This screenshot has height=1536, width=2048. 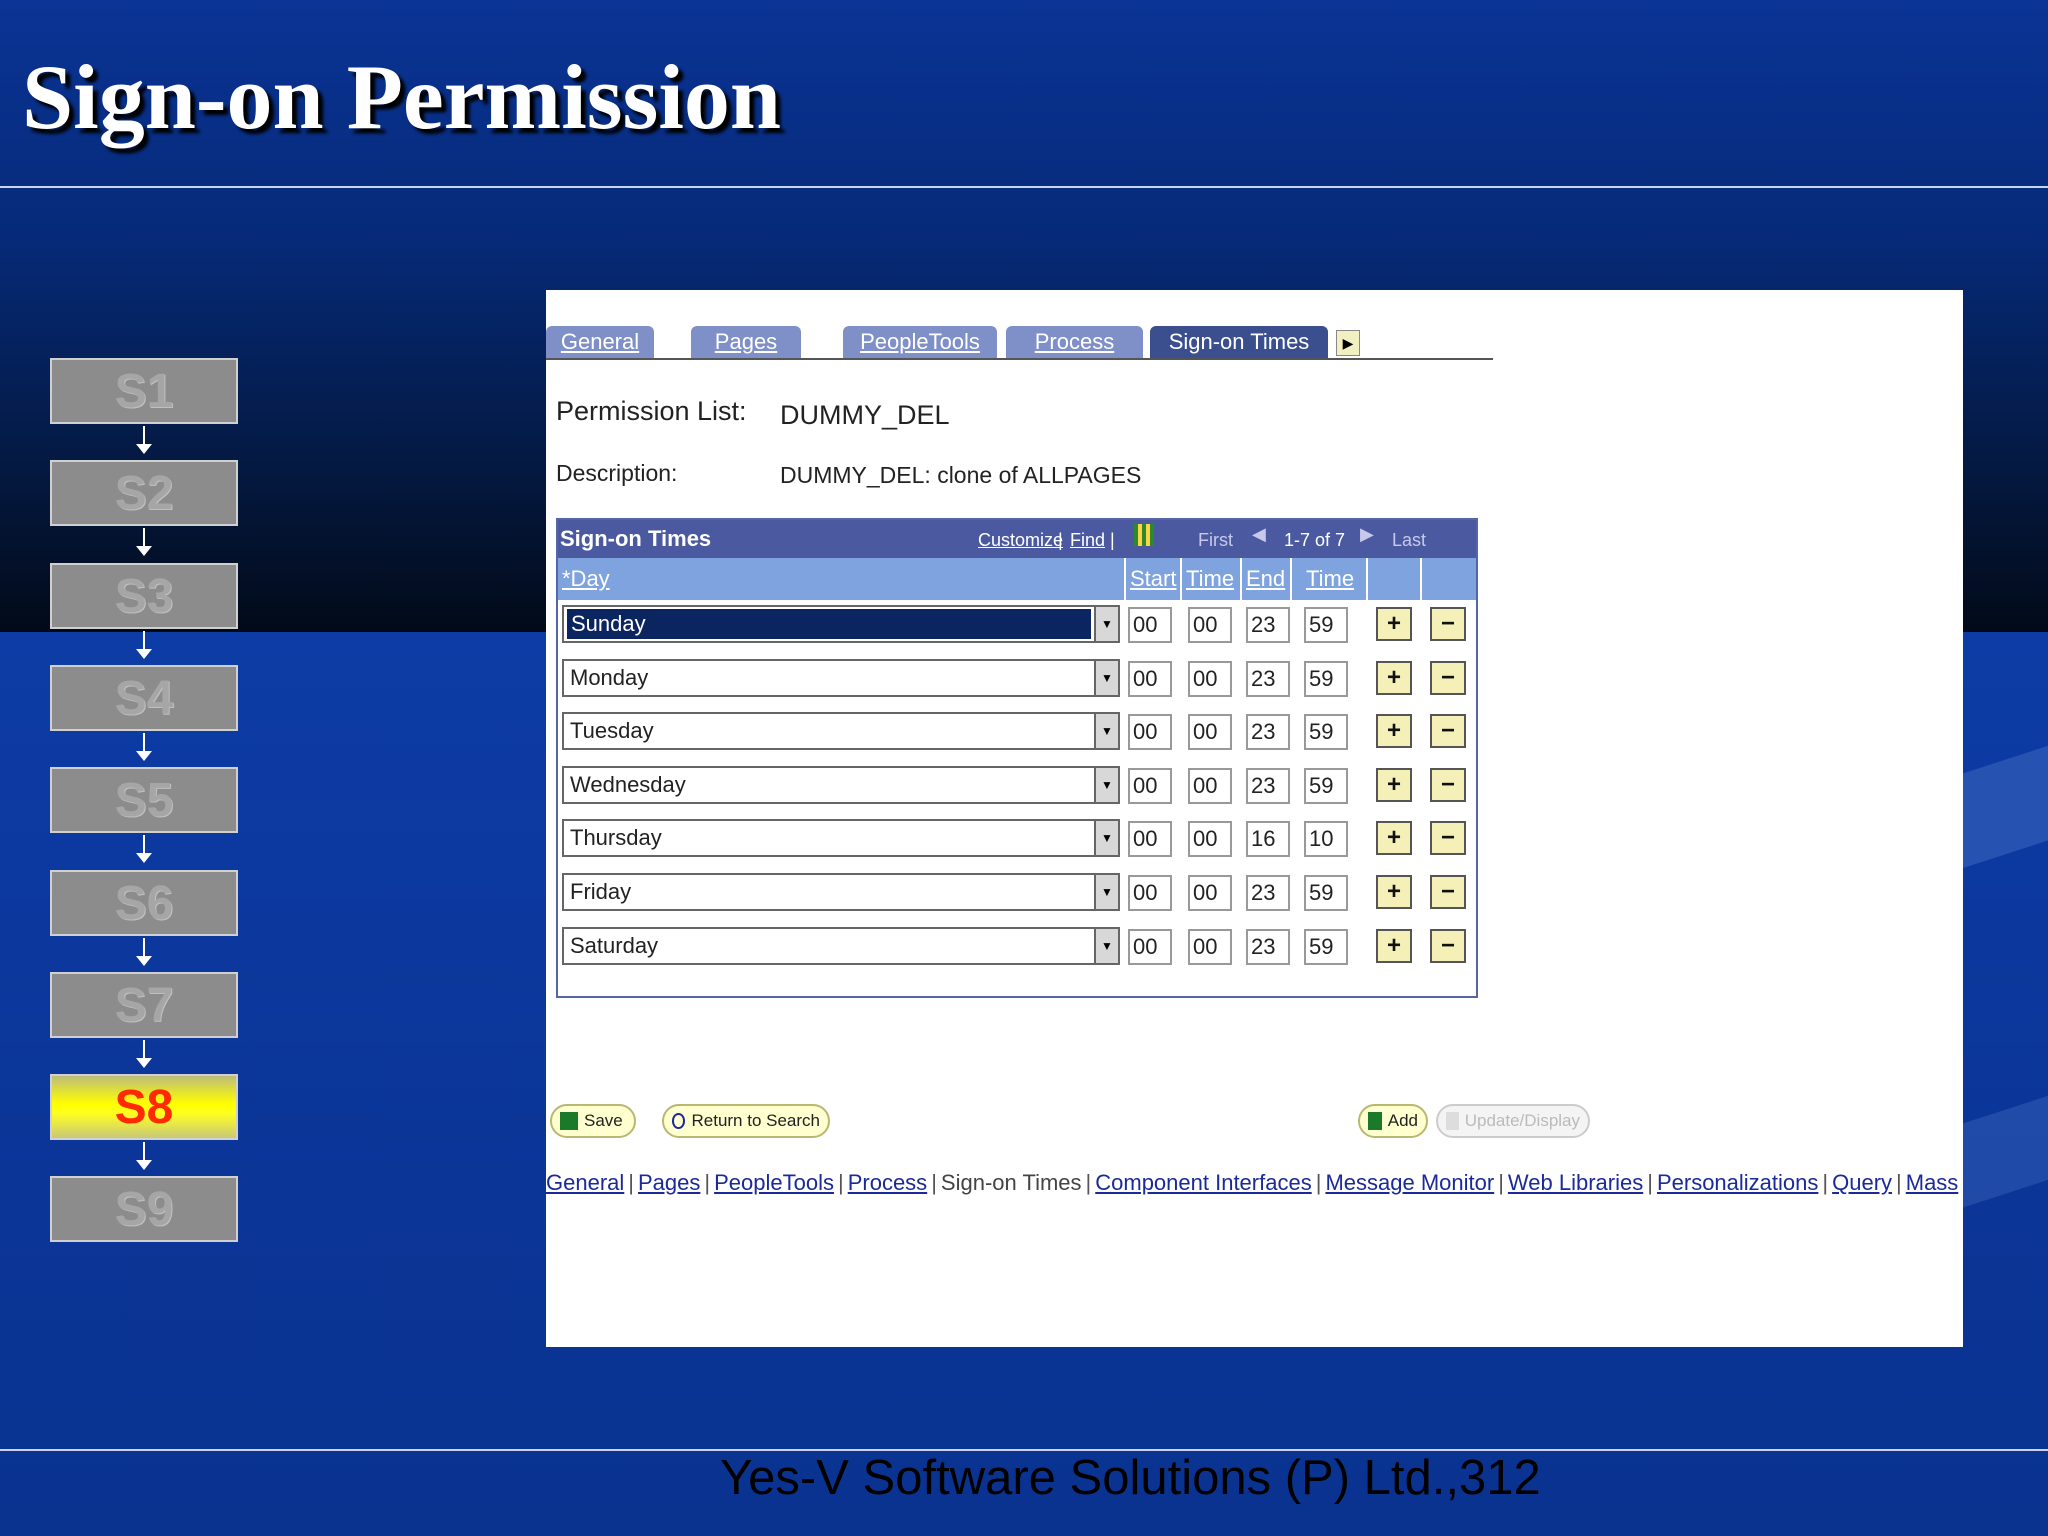 I want to click on tab-sign-on-times: Sign-on Times, so click(x=1239, y=342).